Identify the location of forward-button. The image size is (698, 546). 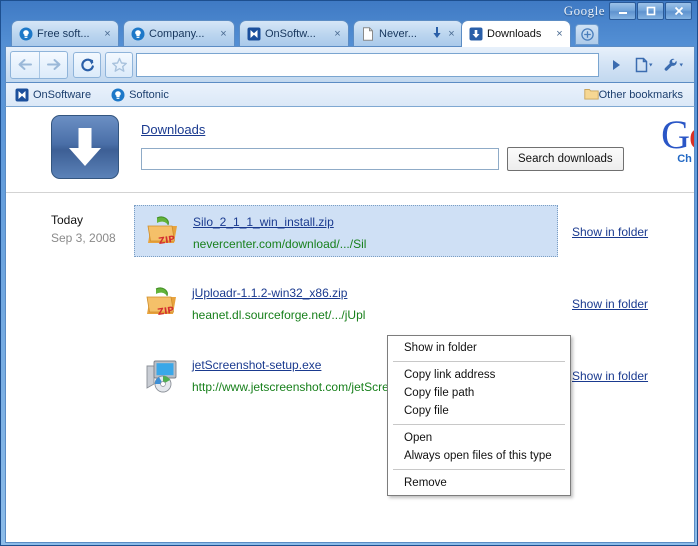
(53, 64).